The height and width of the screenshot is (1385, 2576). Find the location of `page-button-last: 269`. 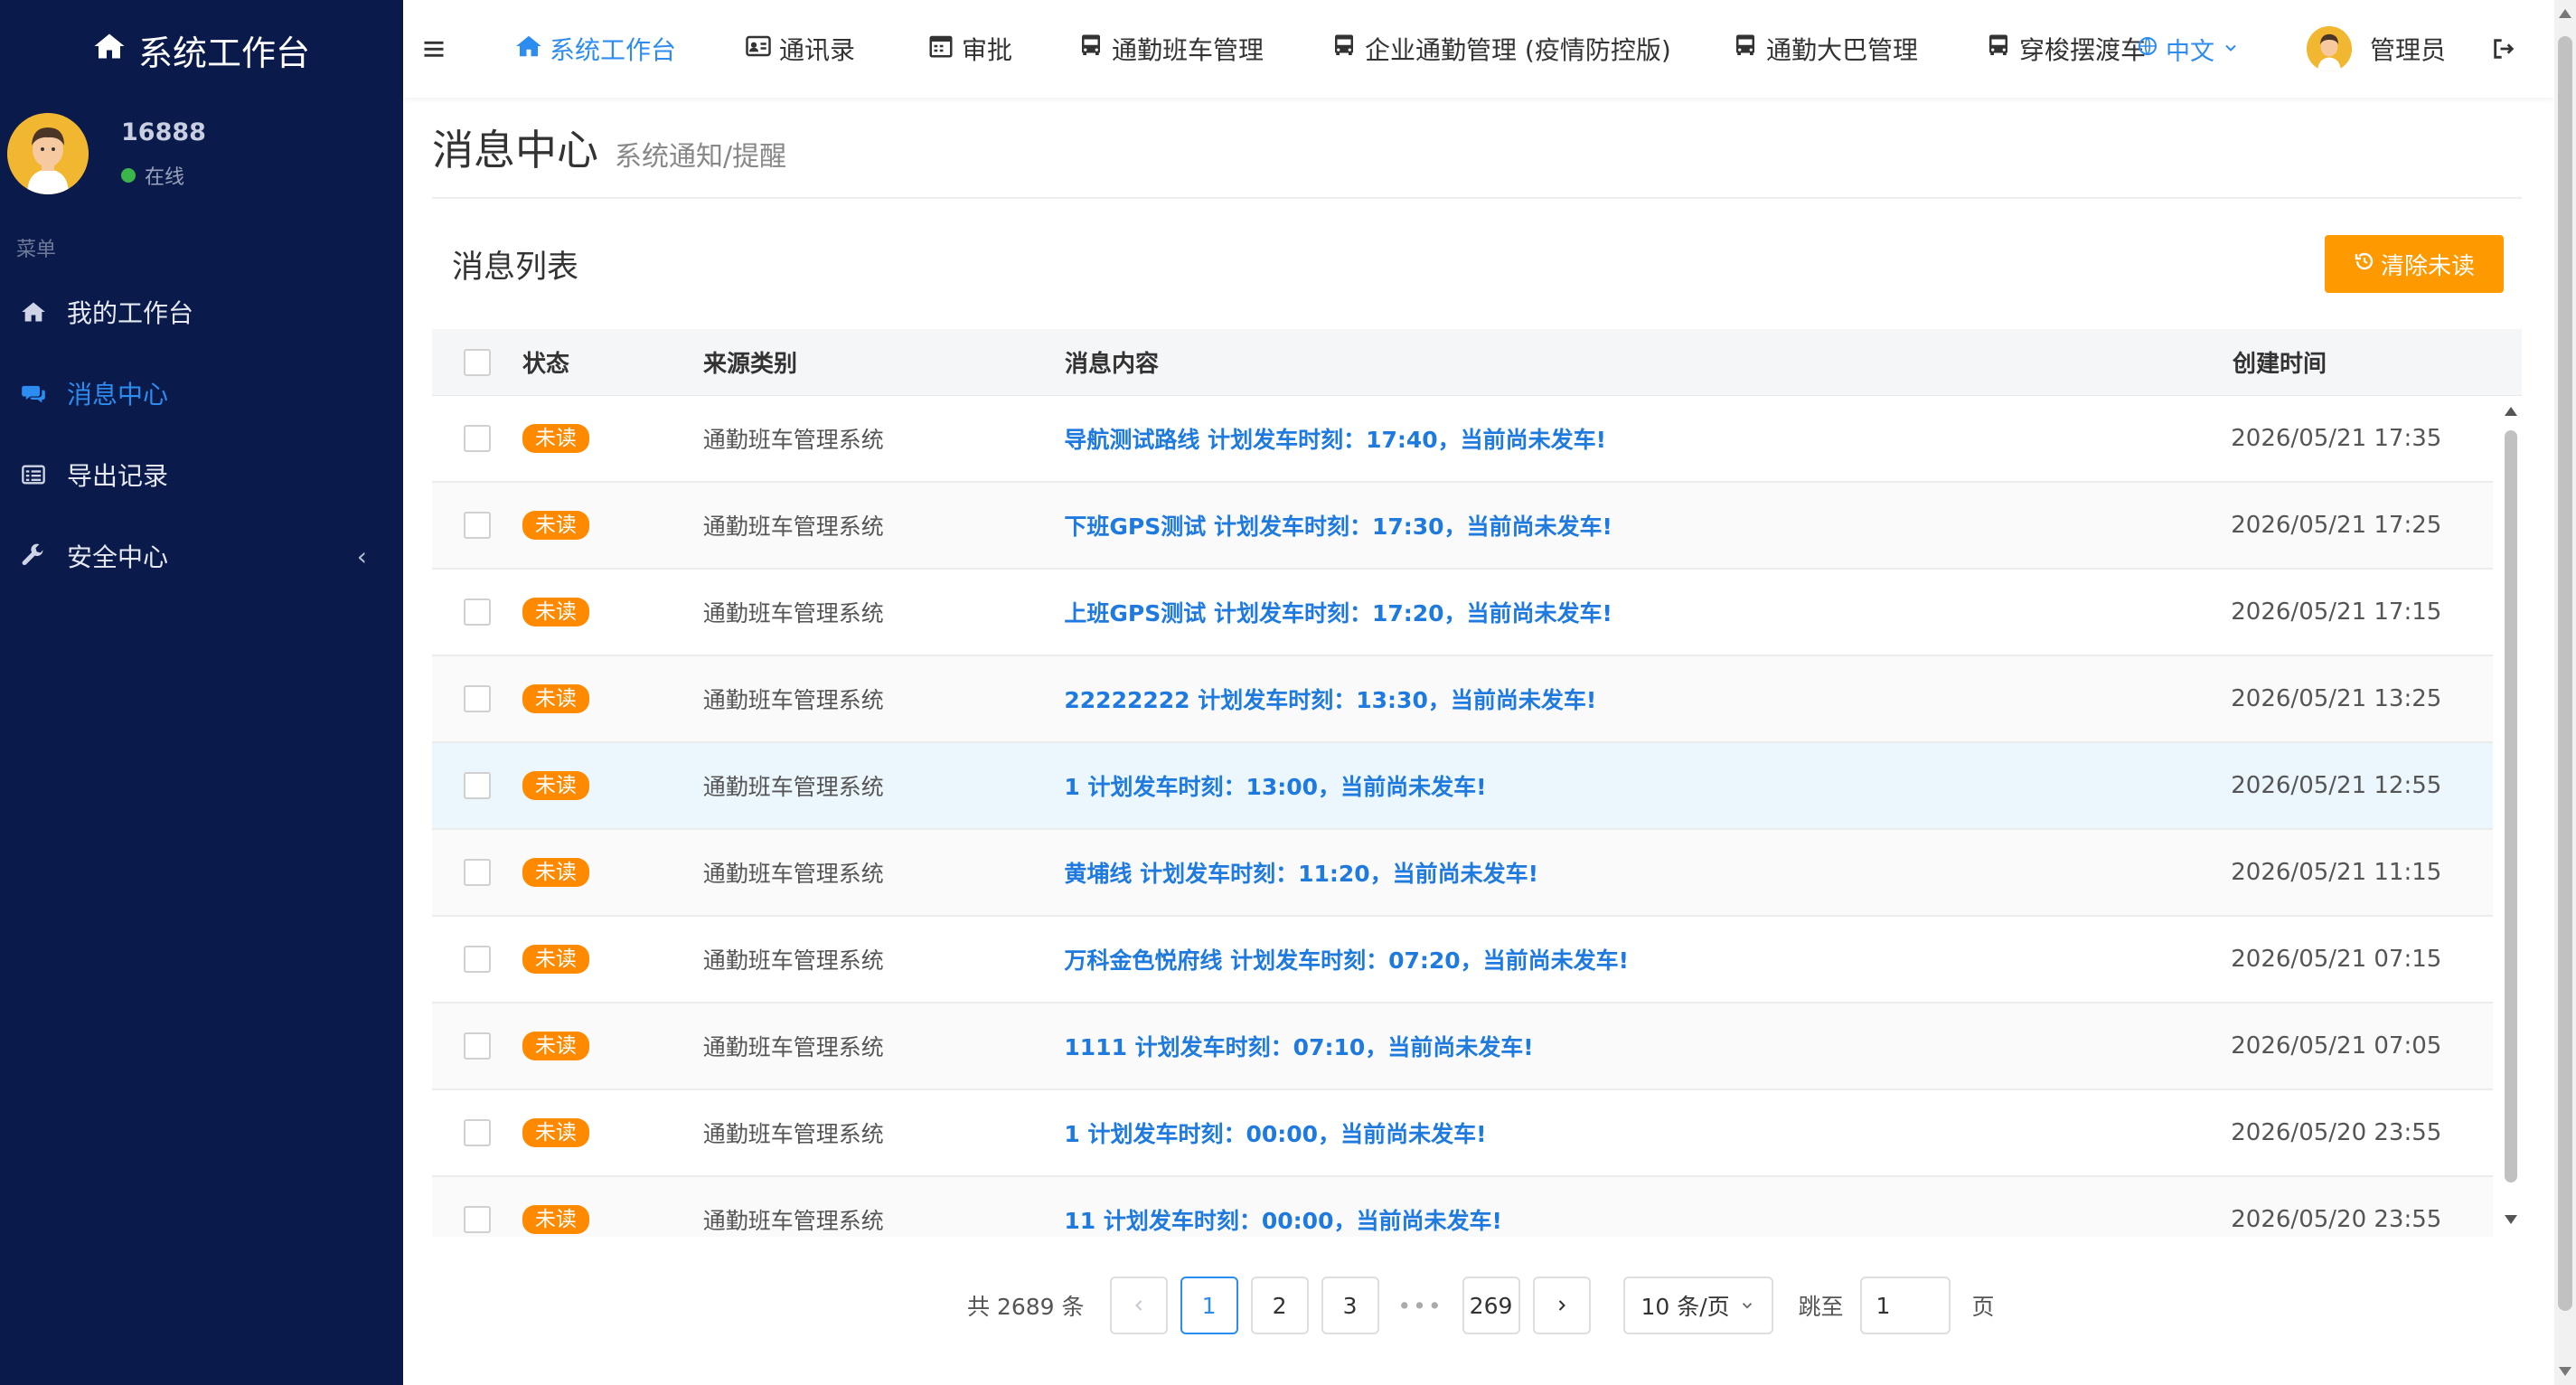

page-button-last: 269 is located at coordinates (1491, 1305).